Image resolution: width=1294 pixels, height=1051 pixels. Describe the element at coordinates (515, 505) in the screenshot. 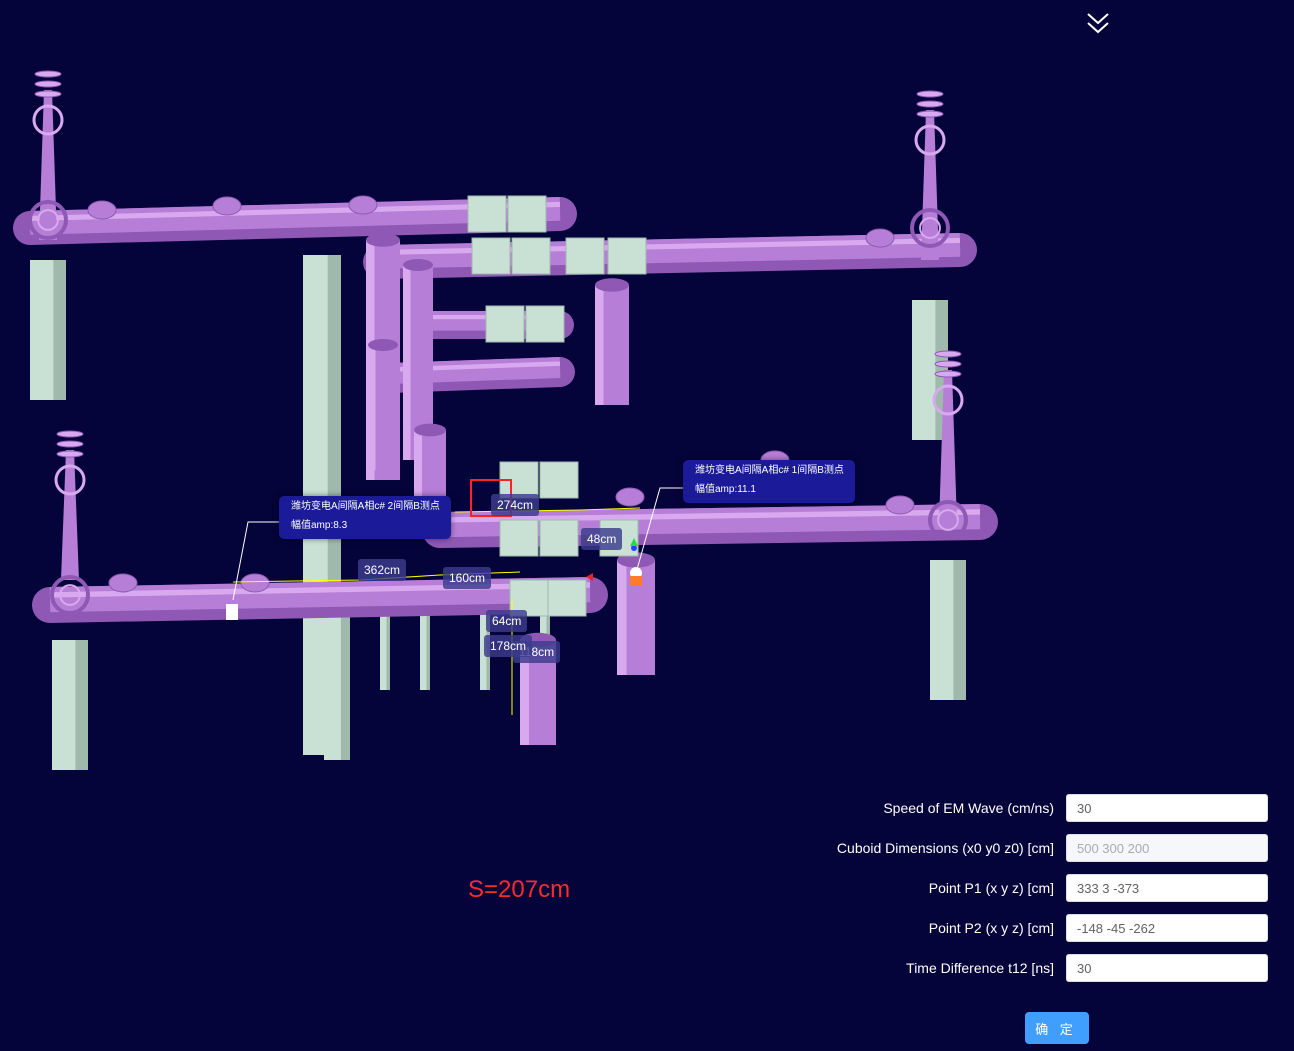

I see `measurement-label: 274cm` at that location.